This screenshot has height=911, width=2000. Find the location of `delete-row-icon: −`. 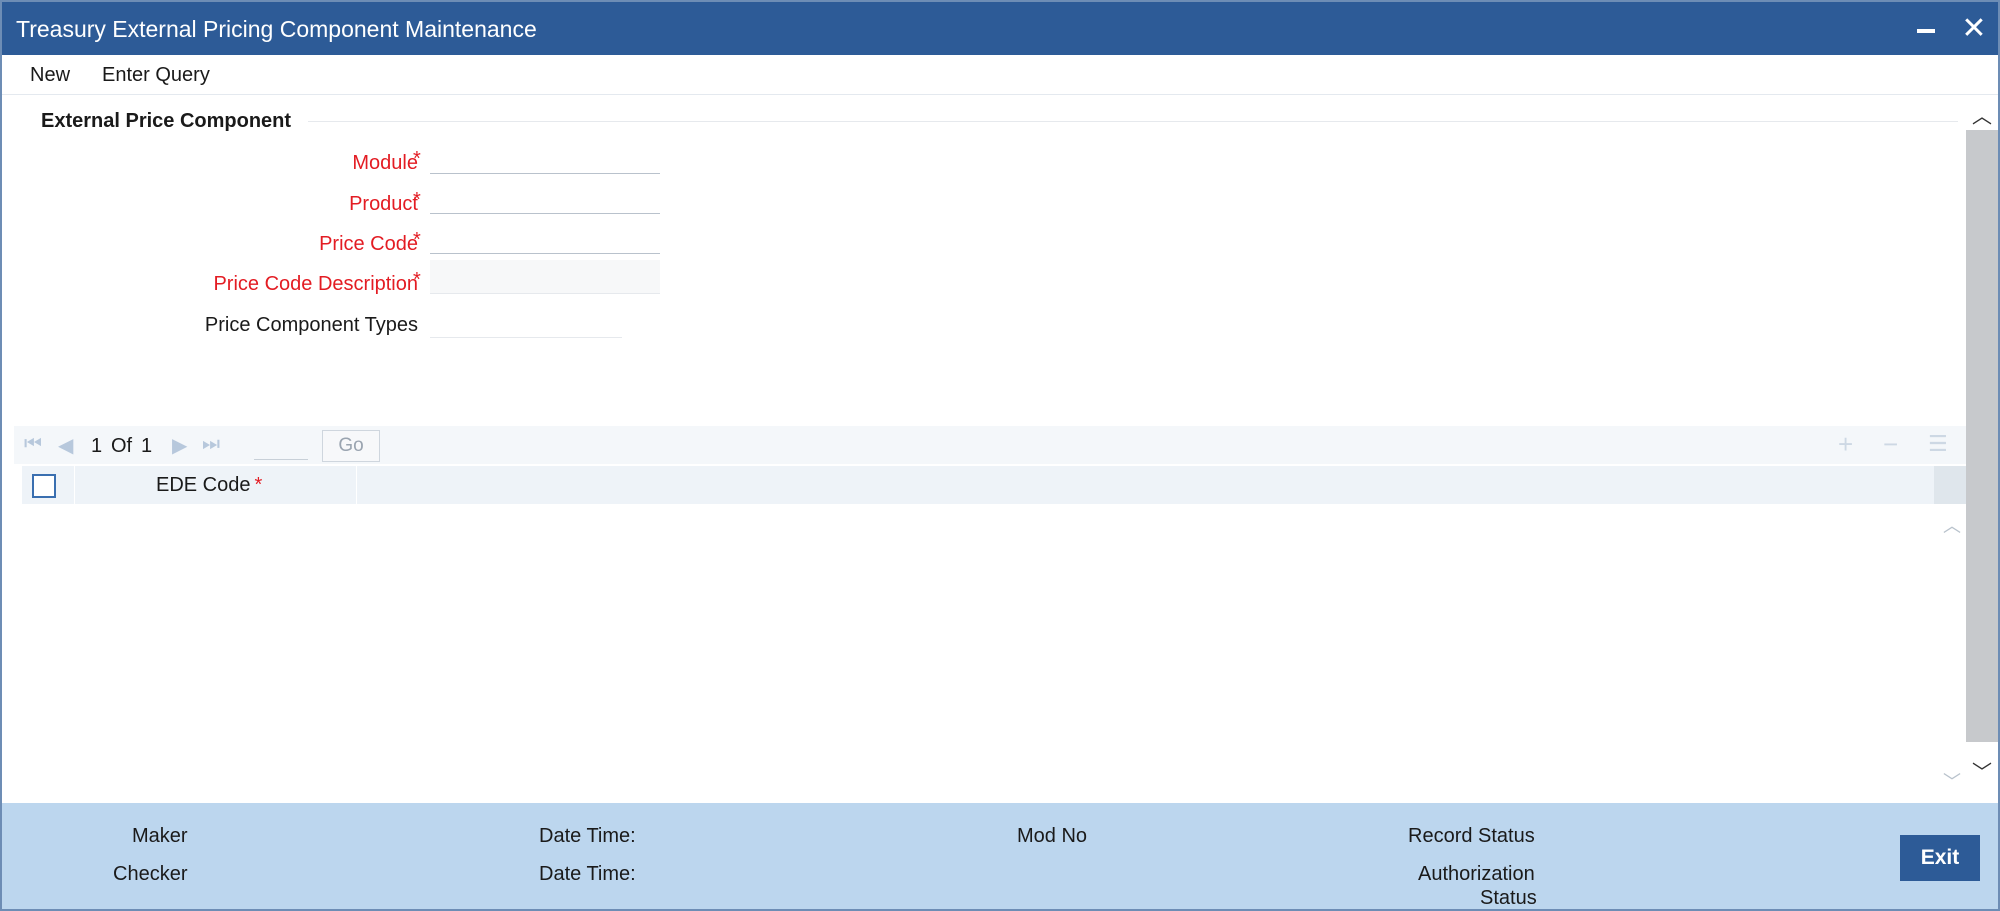

delete-row-icon: − is located at coordinates (1890, 444).